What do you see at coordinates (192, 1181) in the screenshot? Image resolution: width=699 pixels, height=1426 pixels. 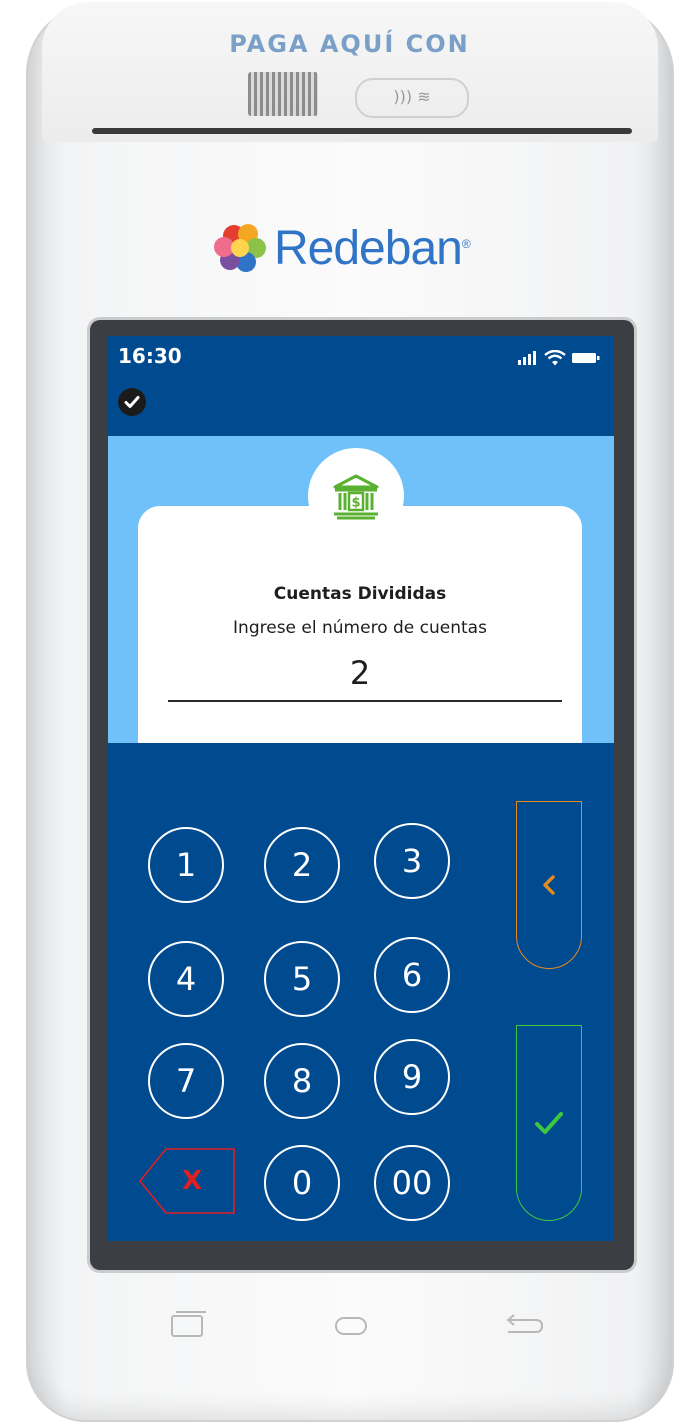 I see `clear-x-icon: X` at bounding box center [192, 1181].